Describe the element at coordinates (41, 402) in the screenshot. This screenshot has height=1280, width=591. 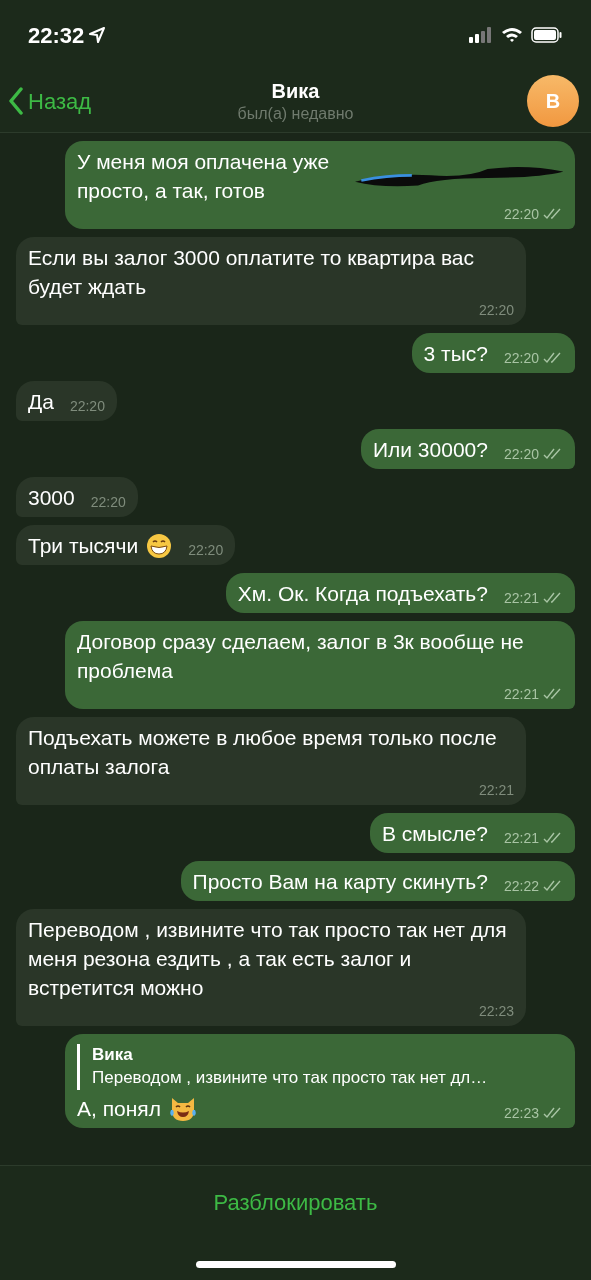
I see `message-text: Да` at that location.